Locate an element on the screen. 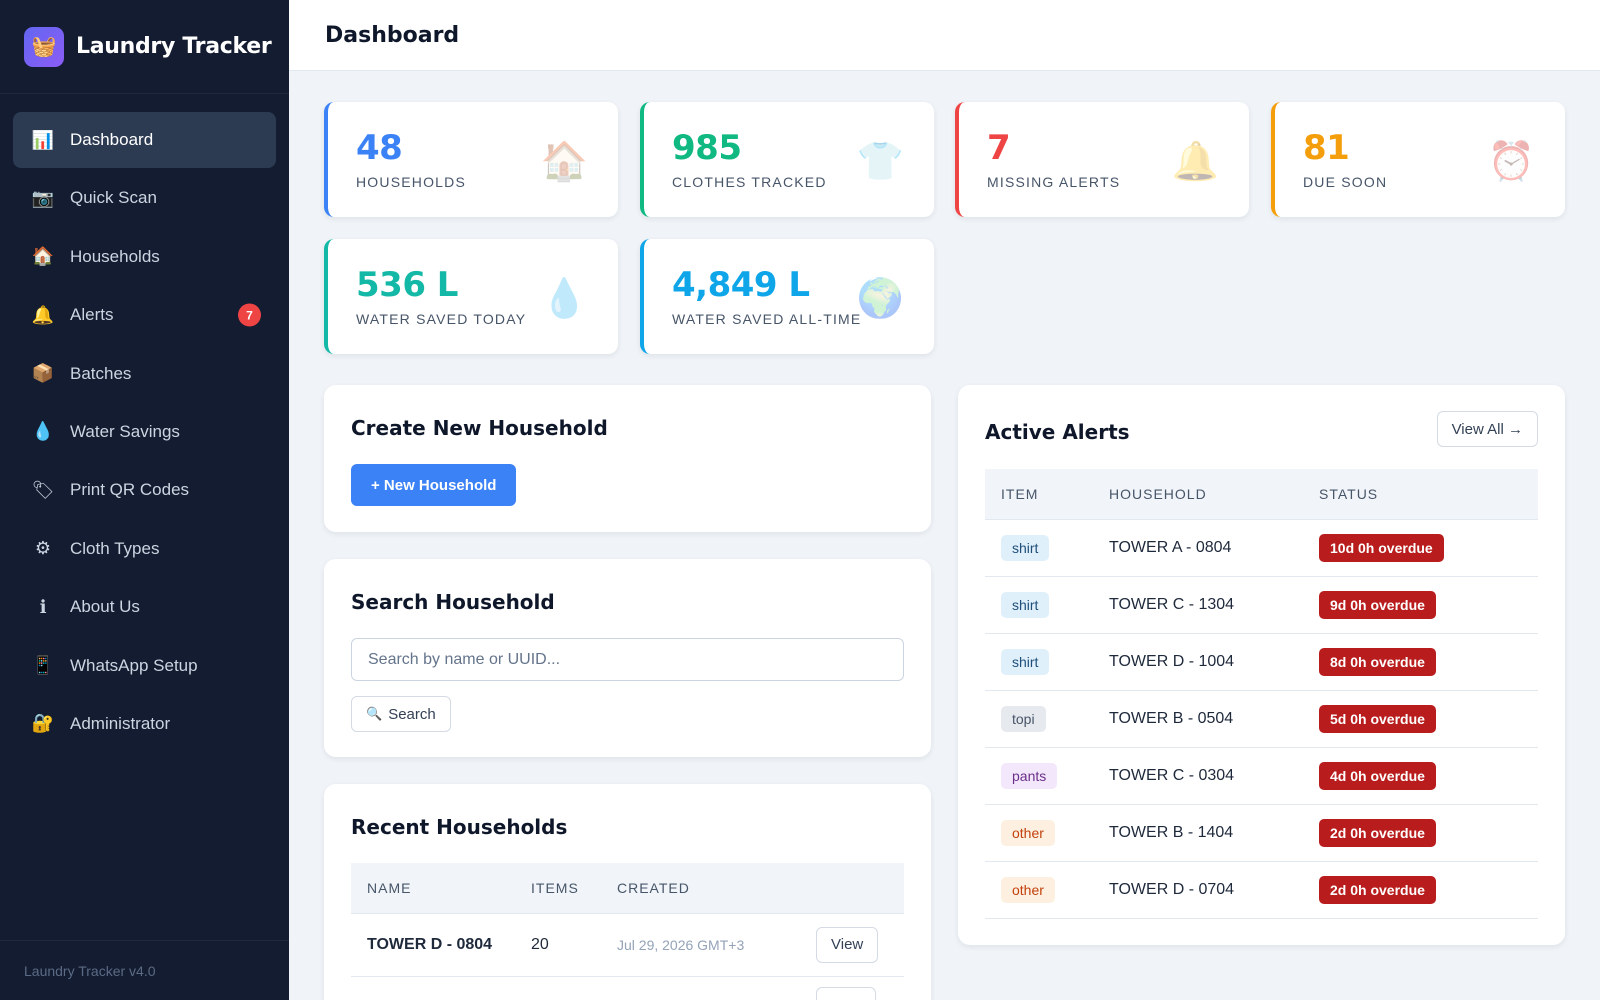  sidebar-item-print-qr-codes: 🏷 Print QR Codes is located at coordinates (144, 490).